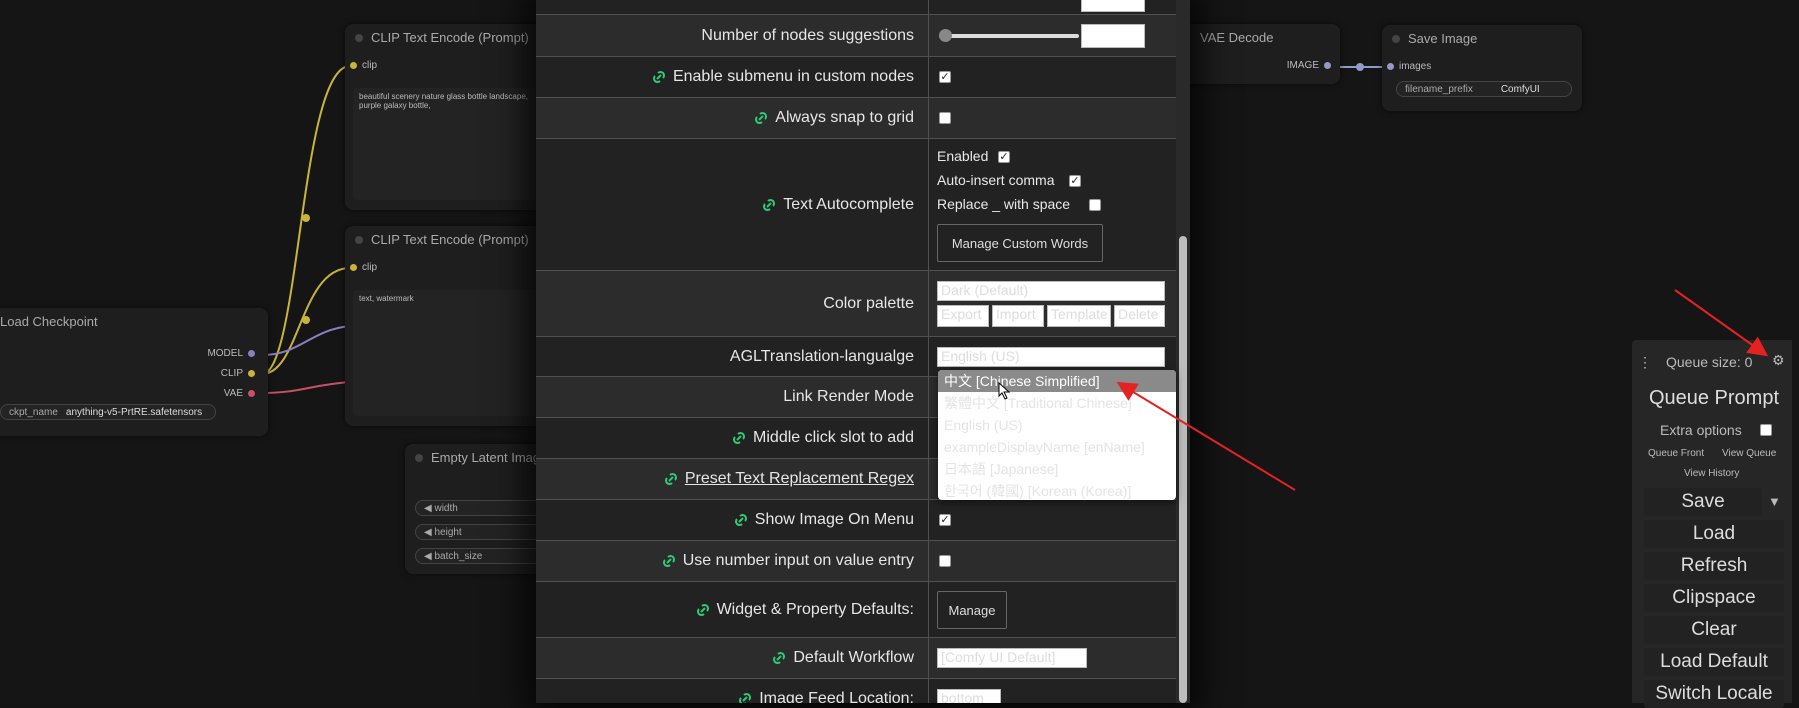  I want to click on images-input-slot: images, so click(1406, 66).